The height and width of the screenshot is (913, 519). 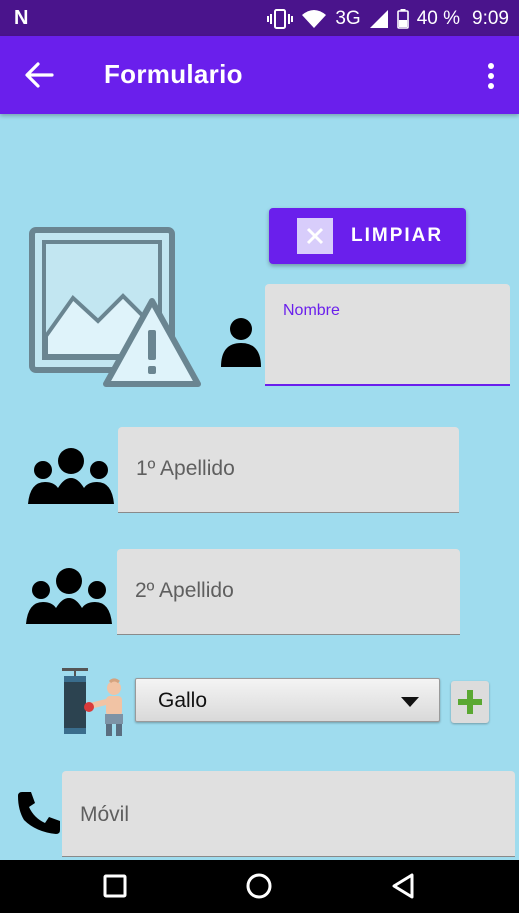 I want to click on surname2-input: 2º Apellido, so click(x=288, y=592).